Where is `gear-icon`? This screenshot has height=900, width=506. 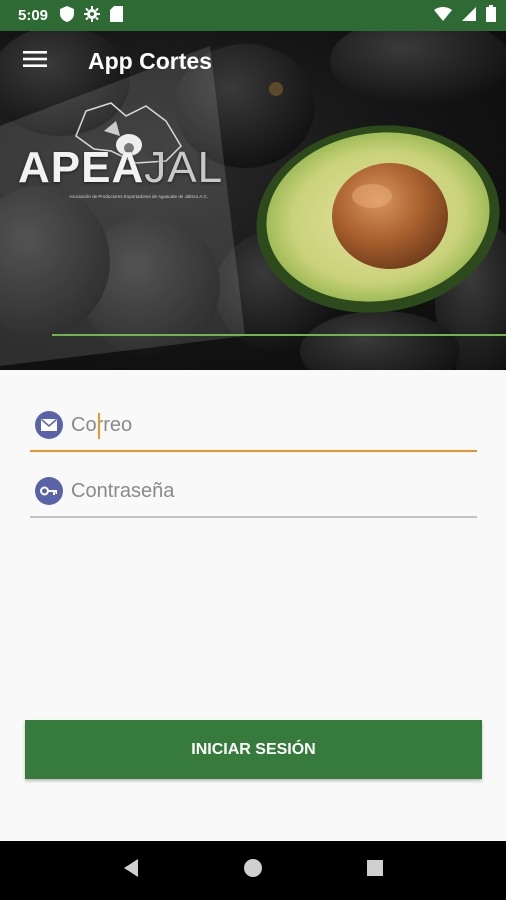
gear-icon is located at coordinates (92, 15).